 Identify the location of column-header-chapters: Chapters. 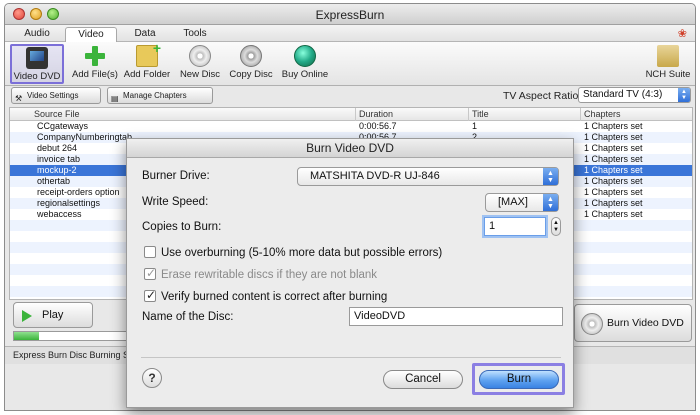
(602, 114).